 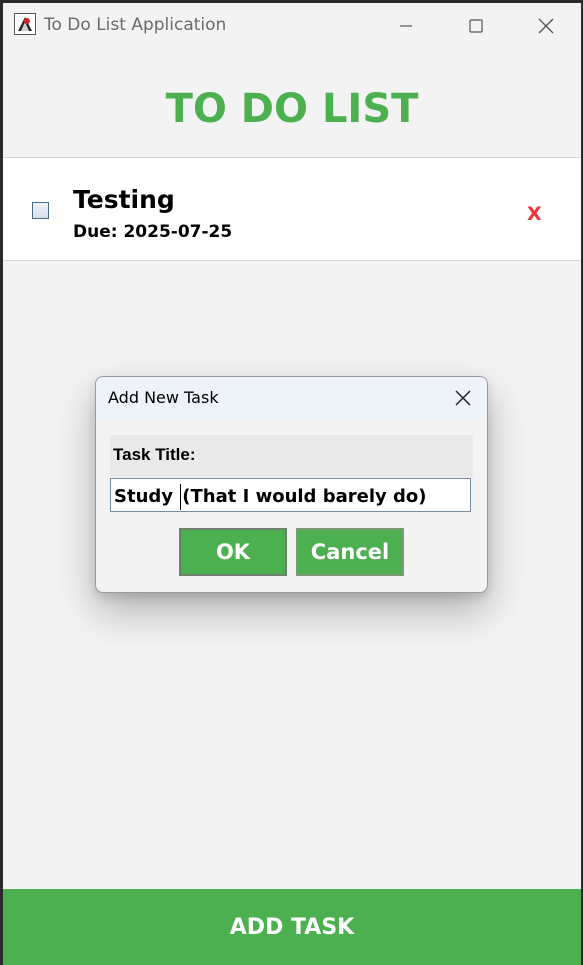 I want to click on dialog-close-button, so click(x=463, y=398).